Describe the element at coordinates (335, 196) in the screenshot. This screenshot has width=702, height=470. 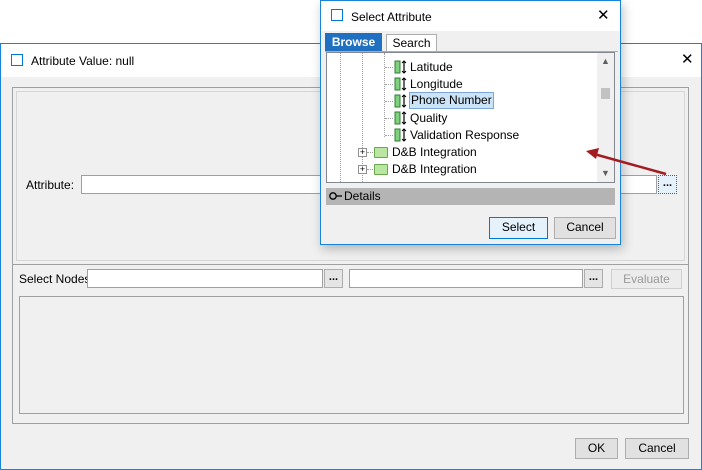
I see `expander-icon` at that location.